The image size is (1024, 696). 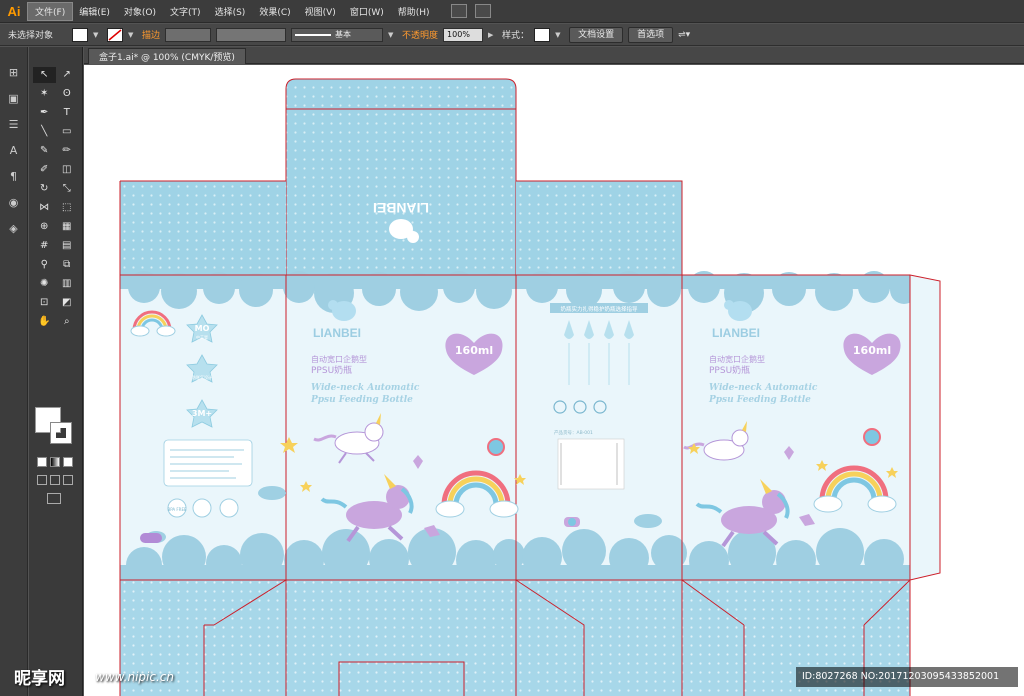 I want to click on draw-mode-buttons, so click(x=55, y=480).